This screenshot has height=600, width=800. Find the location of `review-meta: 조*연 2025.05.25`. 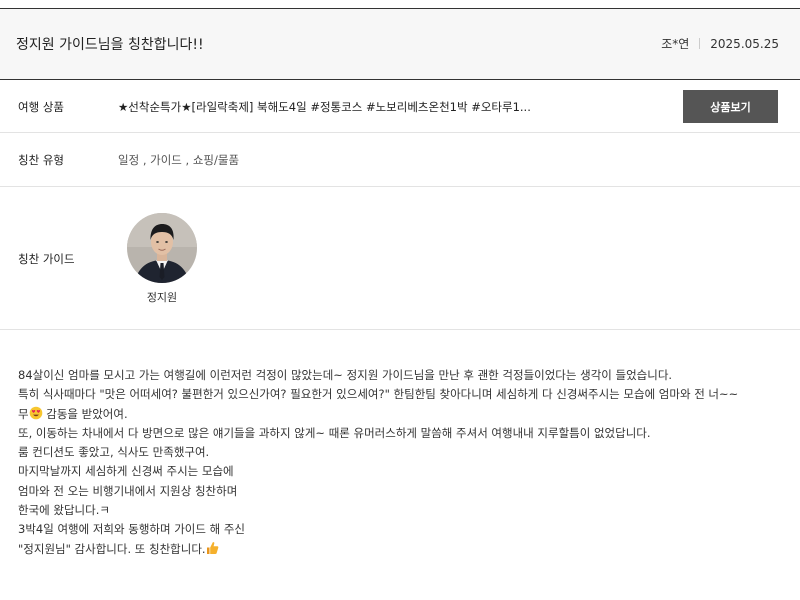

review-meta: 조*연 2025.05.25 is located at coordinates (720, 43).